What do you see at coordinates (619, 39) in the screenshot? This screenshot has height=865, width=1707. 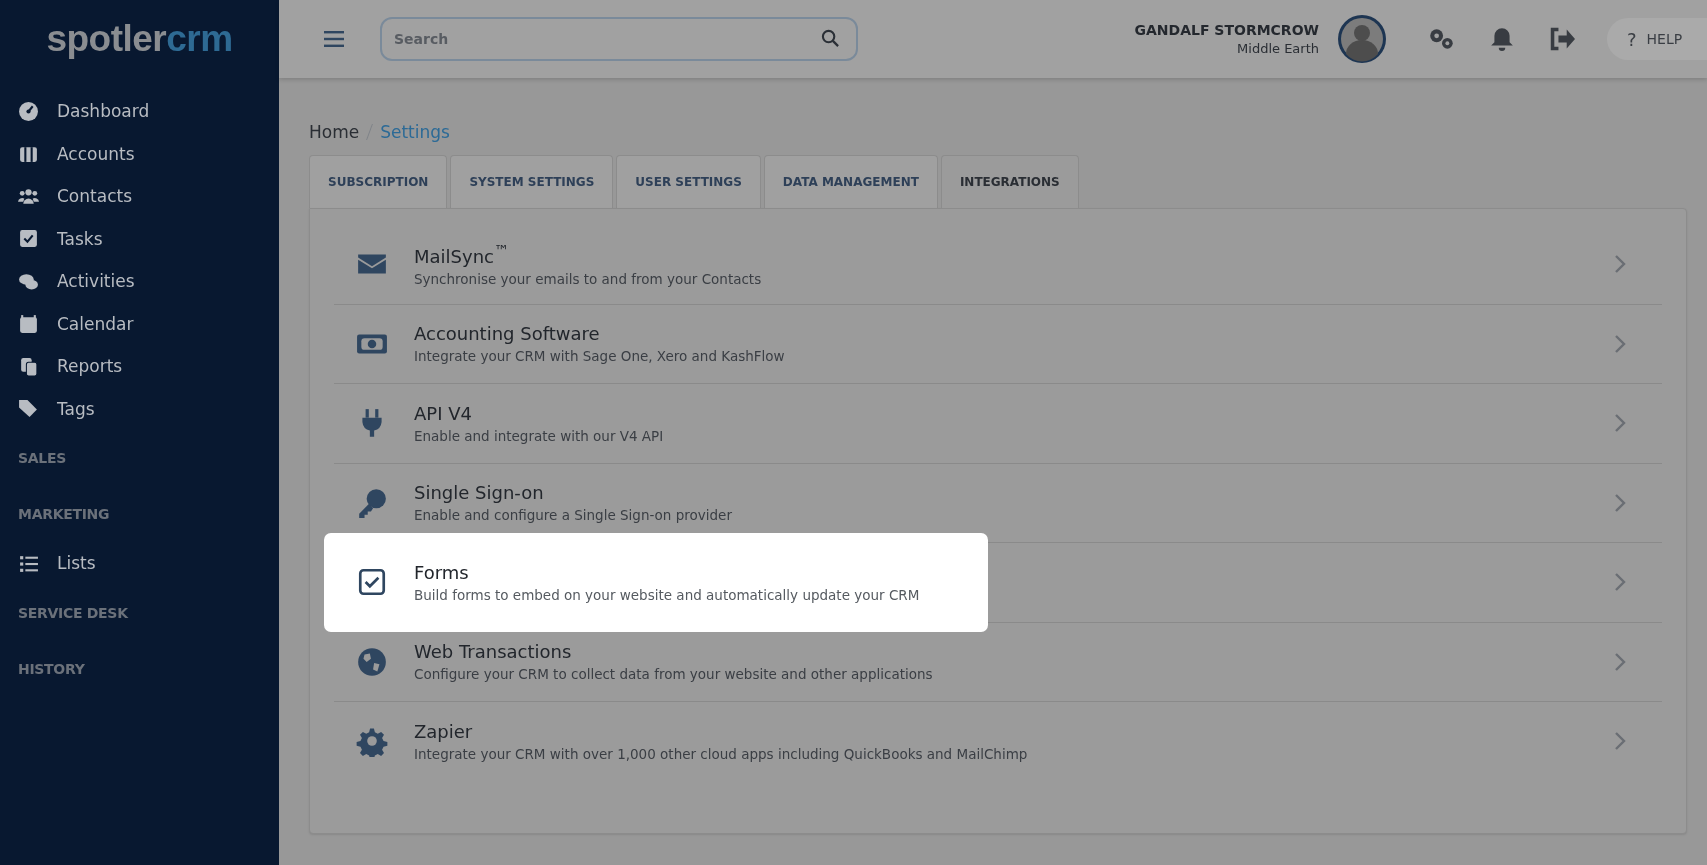 I see `search-field: Search` at bounding box center [619, 39].